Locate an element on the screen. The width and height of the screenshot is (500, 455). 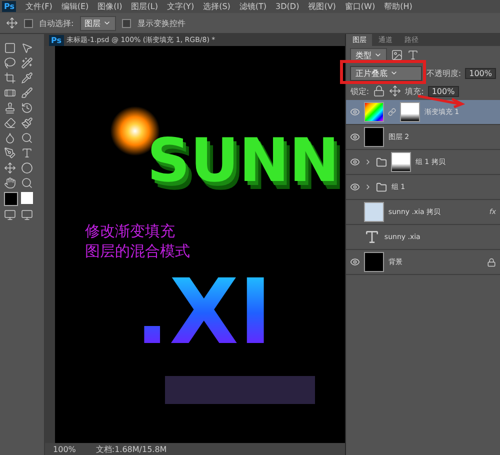
marquee-icon is located at coordinates (10, 48).